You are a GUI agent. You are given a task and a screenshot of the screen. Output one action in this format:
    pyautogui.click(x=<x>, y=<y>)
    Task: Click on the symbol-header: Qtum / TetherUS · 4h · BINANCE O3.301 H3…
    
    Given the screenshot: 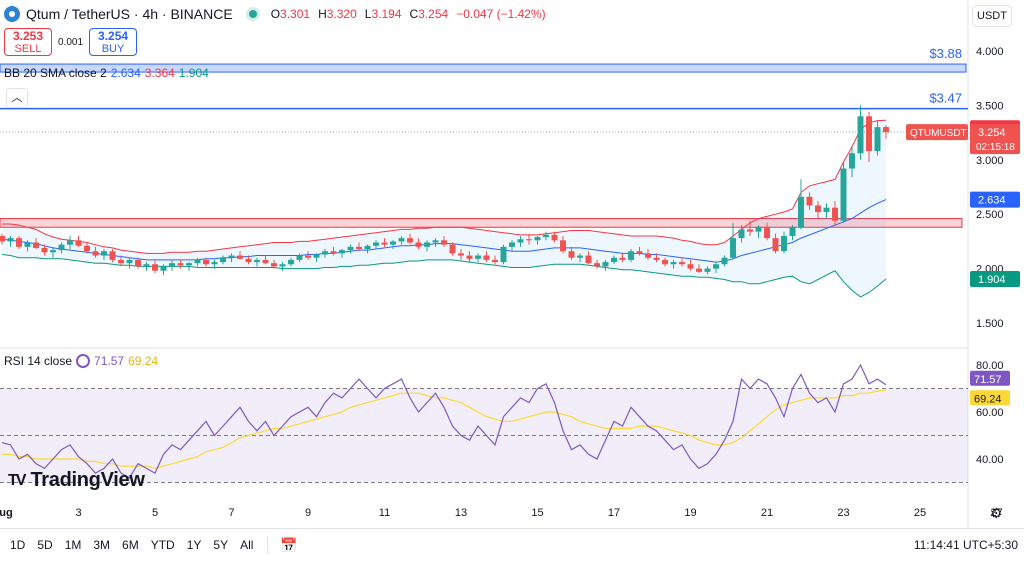 What is the action you would take?
    pyautogui.click(x=275, y=14)
    